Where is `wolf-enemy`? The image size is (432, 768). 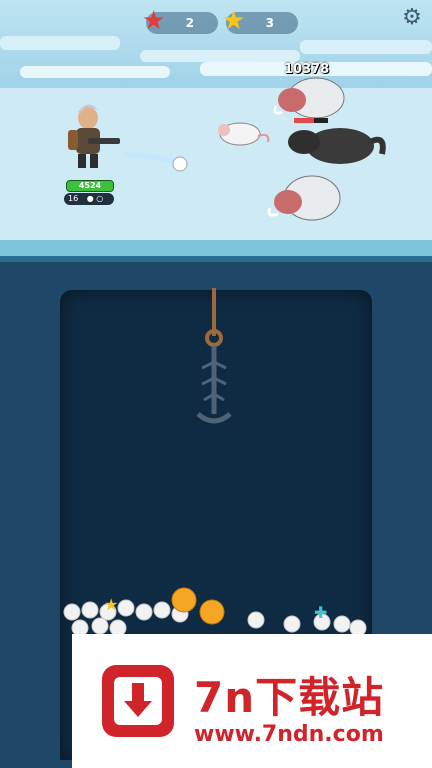
wolf-enemy is located at coordinates (337, 141).